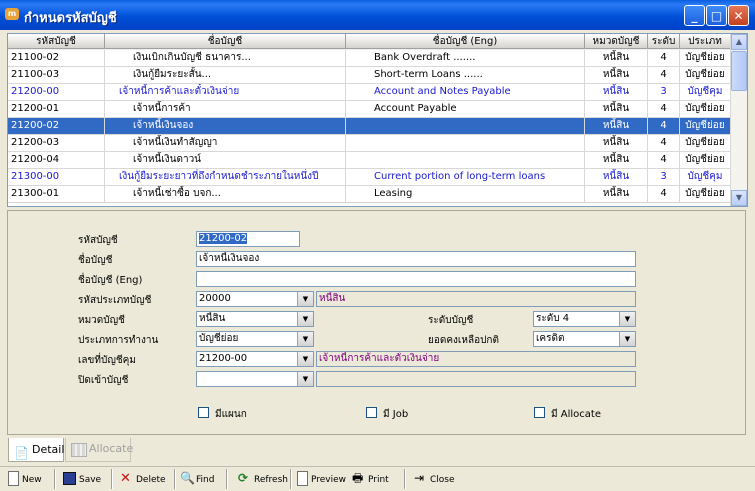  I want to click on refresh-button: ⟳ Refresh, so click(263, 480).